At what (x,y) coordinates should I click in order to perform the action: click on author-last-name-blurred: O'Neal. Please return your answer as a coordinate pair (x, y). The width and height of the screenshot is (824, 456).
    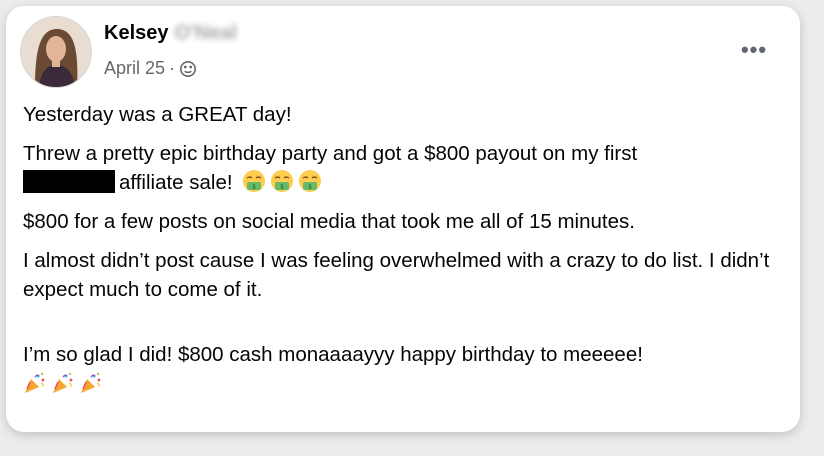
    Looking at the image, I should click on (206, 33).